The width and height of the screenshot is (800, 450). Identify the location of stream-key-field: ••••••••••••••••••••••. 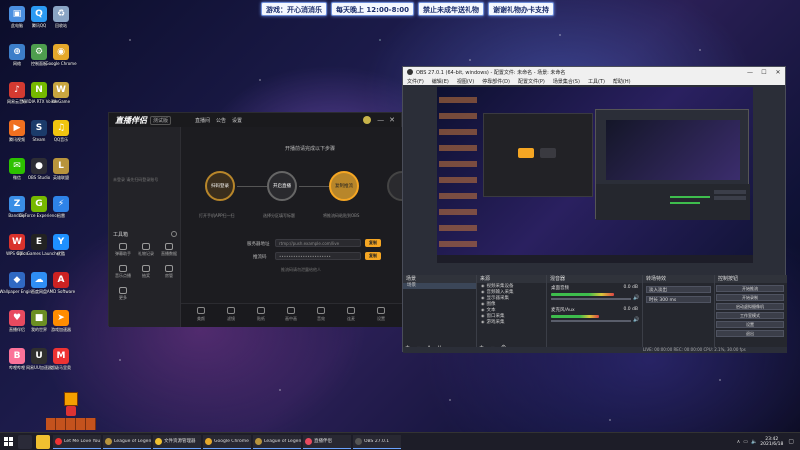
(318, 256).